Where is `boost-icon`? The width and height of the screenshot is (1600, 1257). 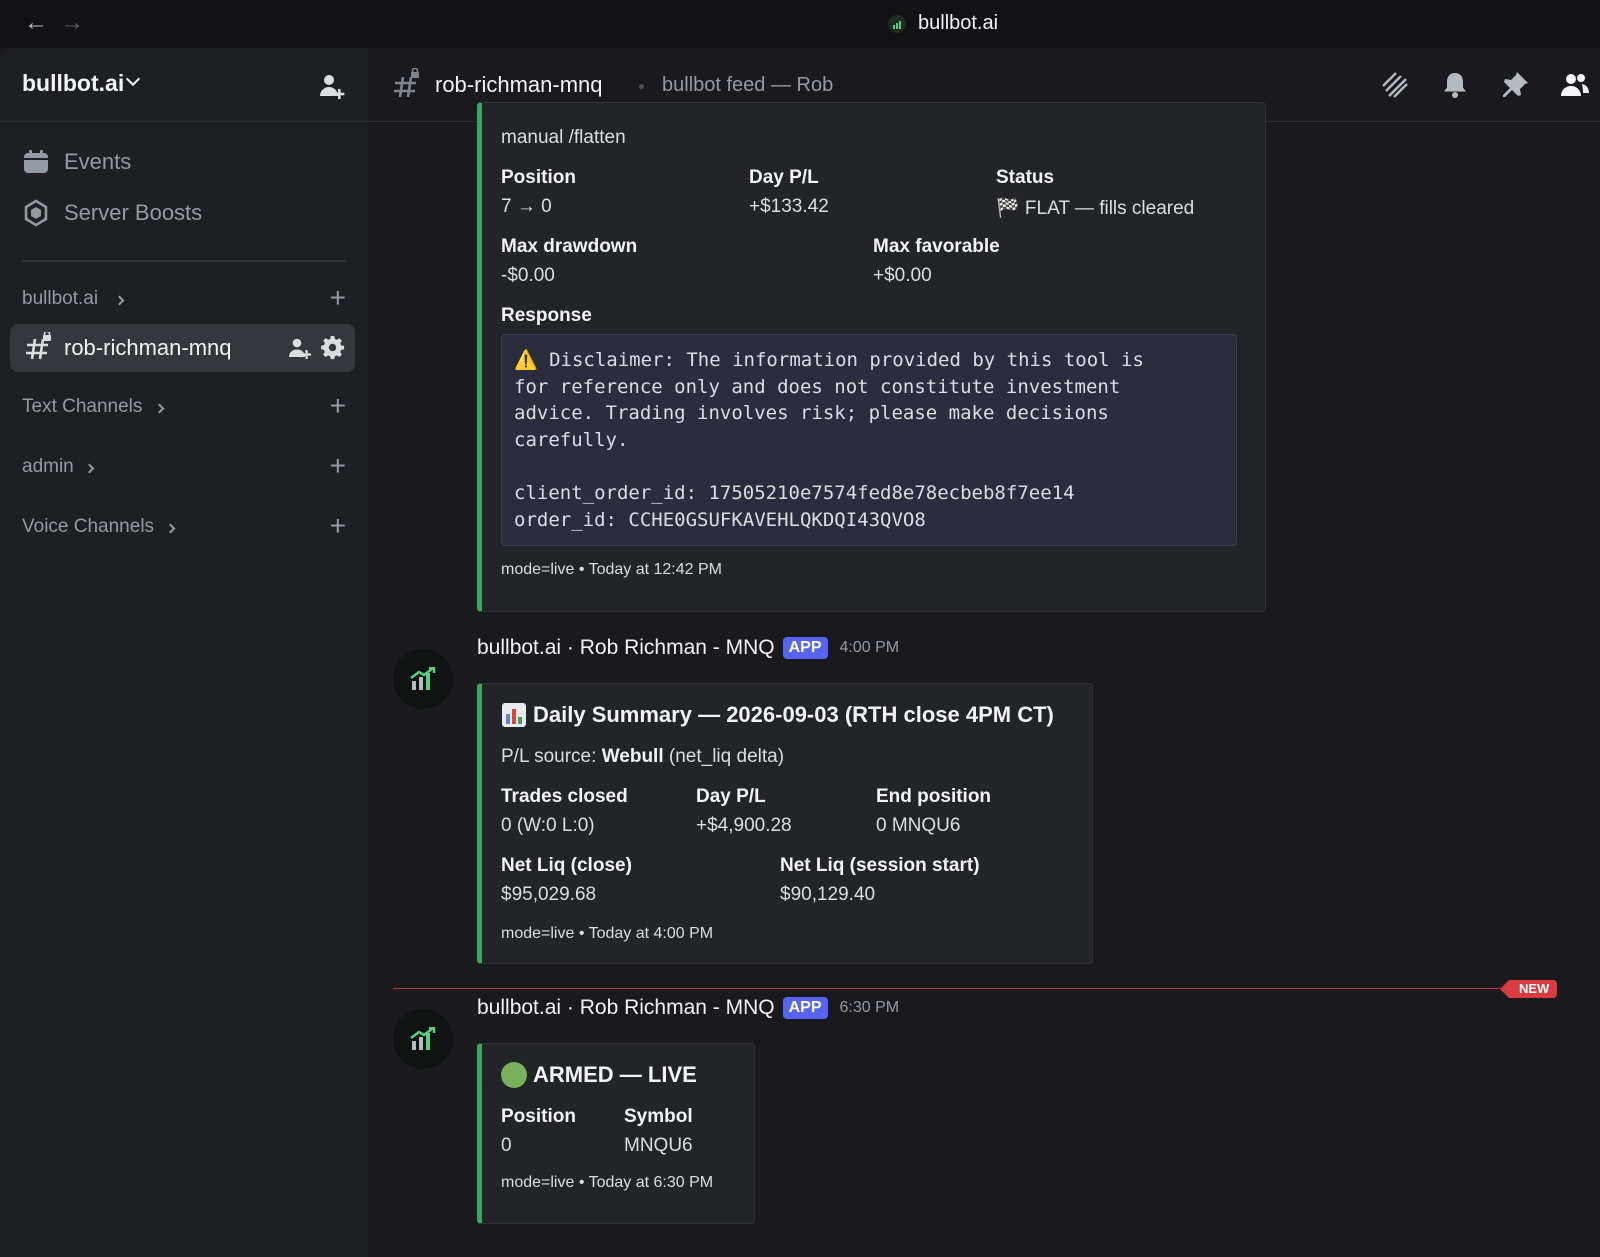
boost-icon is located at coordinates (36, 213).